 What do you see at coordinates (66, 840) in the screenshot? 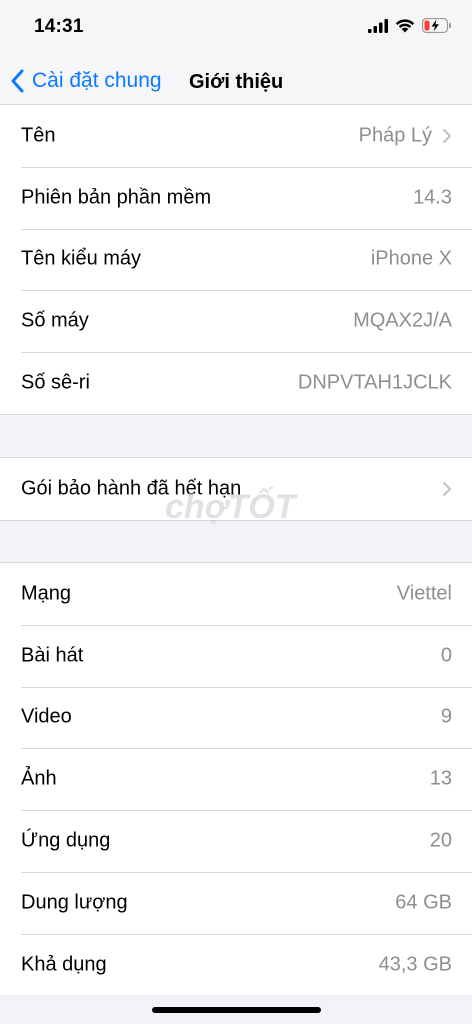
I see `row-label: Ứng dụng` at bounding box center [66, 840].